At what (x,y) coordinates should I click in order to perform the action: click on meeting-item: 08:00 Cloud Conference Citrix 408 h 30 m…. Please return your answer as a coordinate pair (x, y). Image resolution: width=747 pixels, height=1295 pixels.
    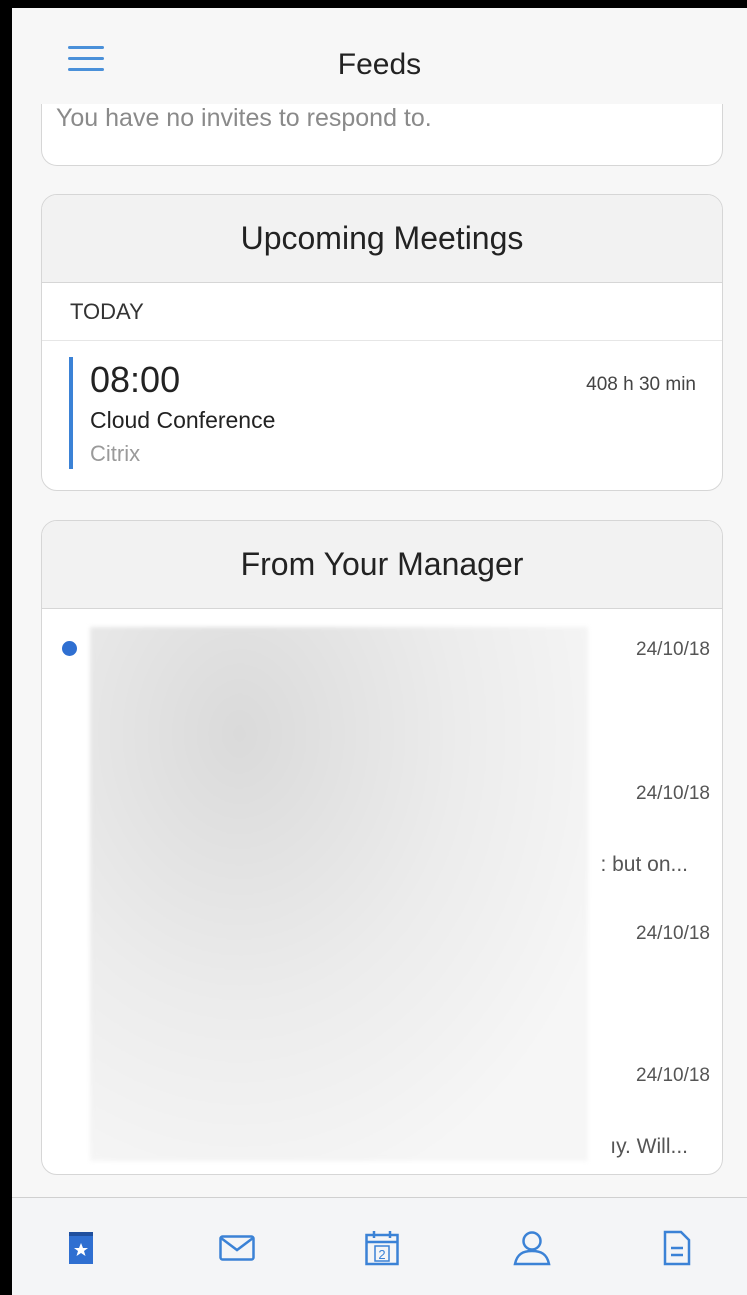
    Looking at the image, I should click on (382, 415).